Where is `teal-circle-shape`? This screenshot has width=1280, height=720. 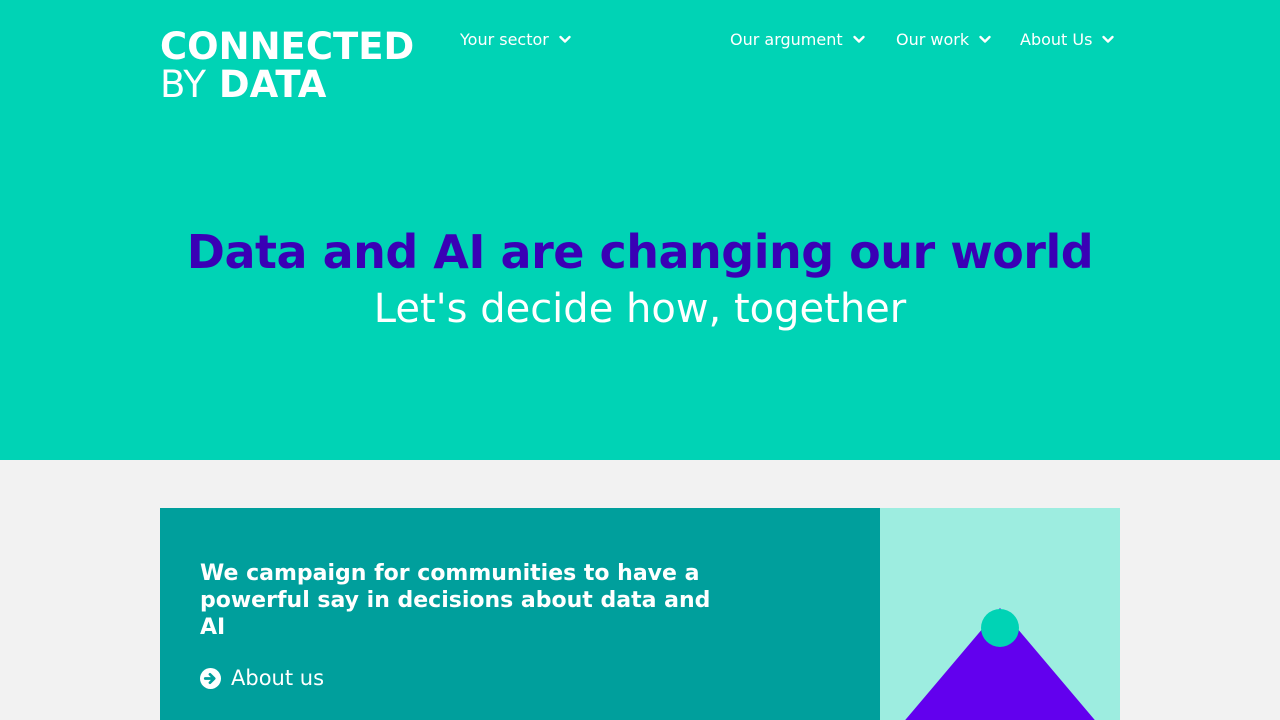
teal-circle-shape is located at coordinates (1000, 628).